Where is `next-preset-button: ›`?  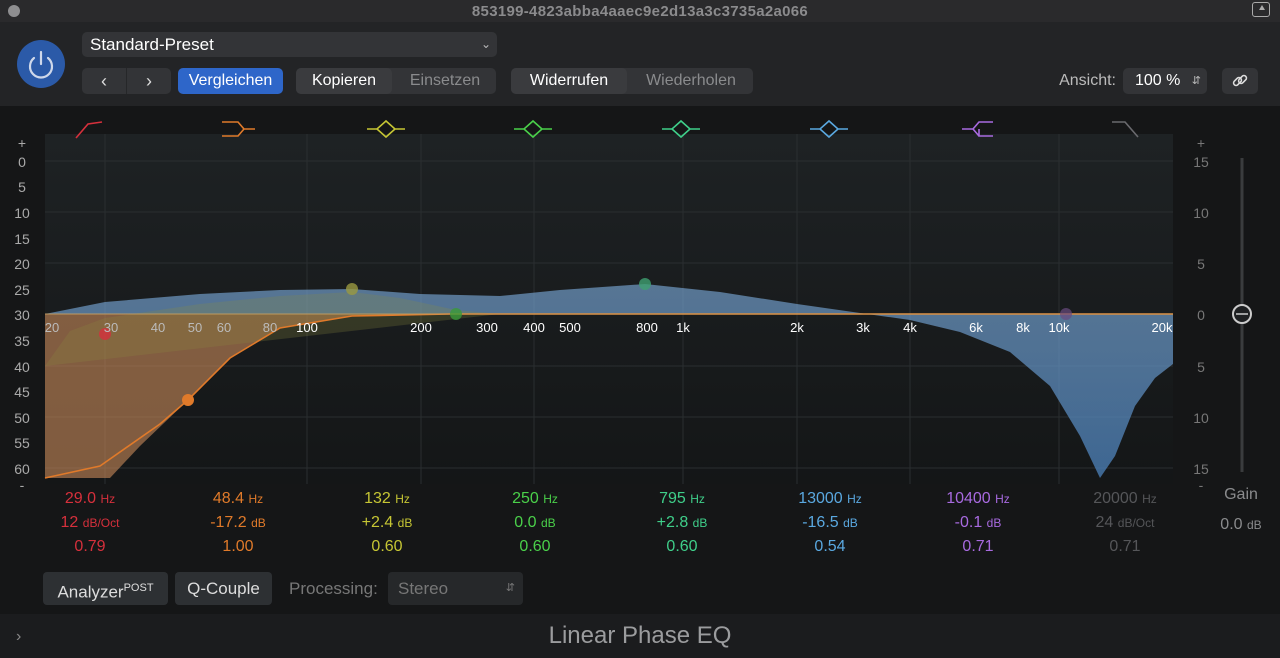
next-preset-button: › is located at coordinates (148, 81).